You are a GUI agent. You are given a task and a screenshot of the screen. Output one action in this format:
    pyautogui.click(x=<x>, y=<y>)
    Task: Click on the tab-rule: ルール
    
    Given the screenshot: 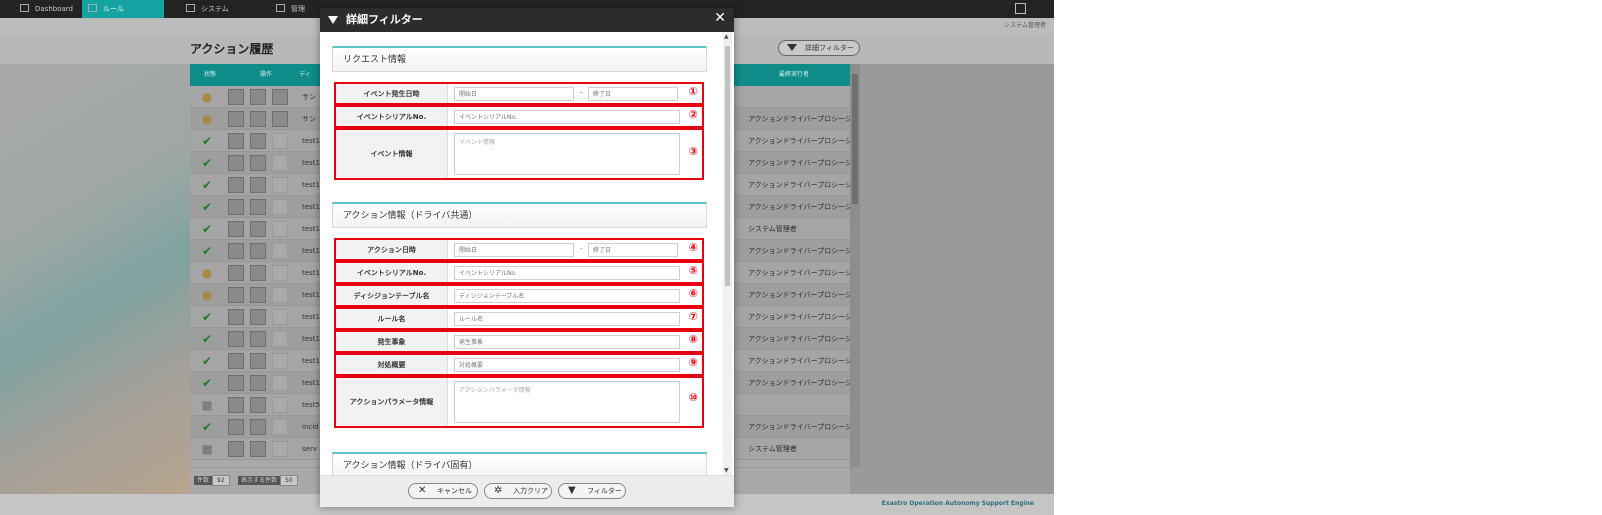 What is the action you would take?
    pyautogui.click(x=123, y=9)
    